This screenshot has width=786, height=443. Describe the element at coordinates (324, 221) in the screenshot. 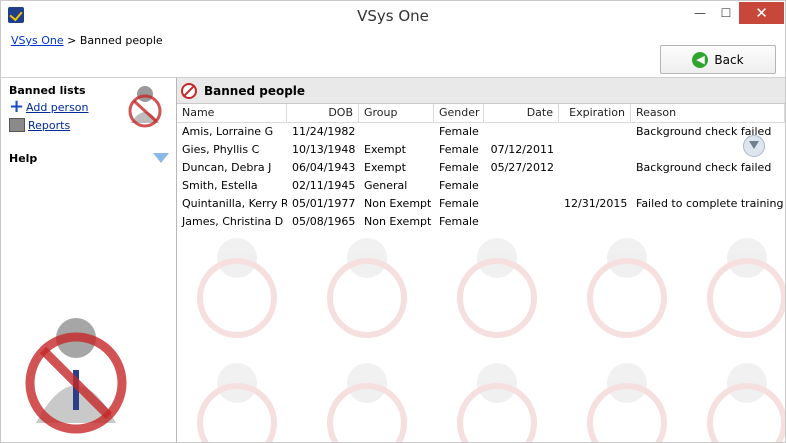

I see `cell-dob: 05/08/1965` at that location.